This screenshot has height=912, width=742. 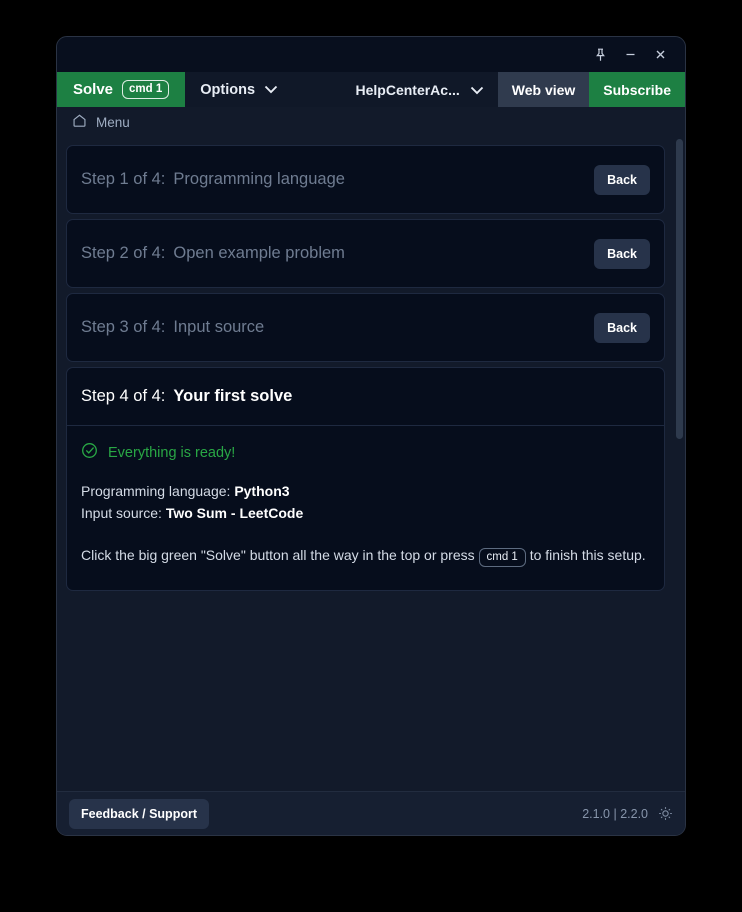 I want to click on step-name: Programming language, so click(x=259, y=179).